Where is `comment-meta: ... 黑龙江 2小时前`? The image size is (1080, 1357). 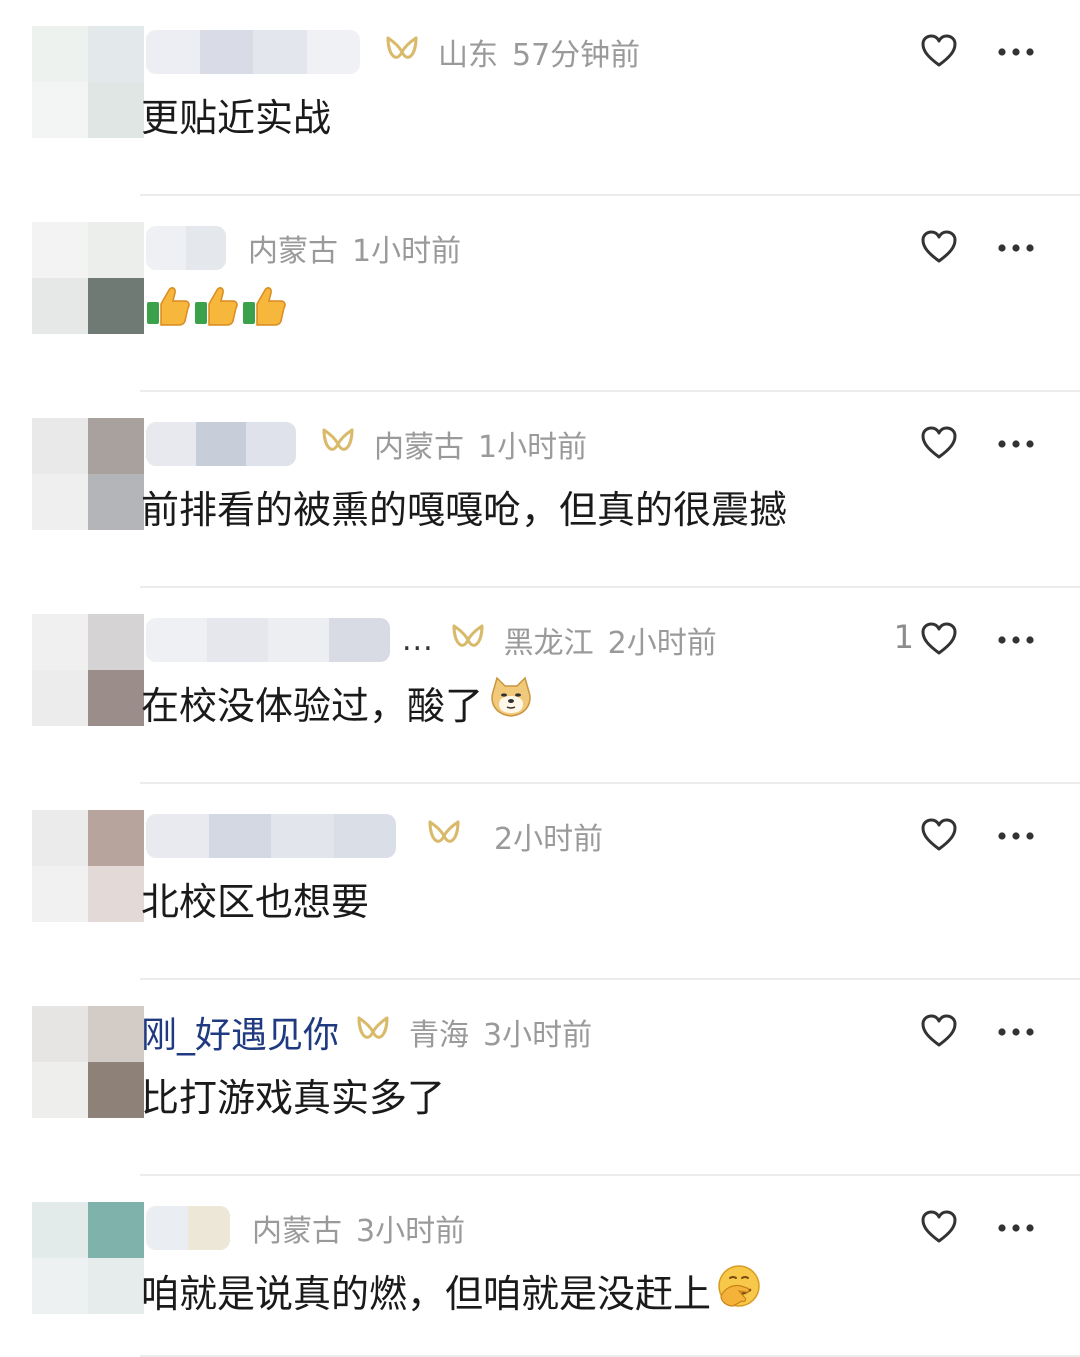
comment-meta: ... 黑龙江 2小时前 is located at coordinates (552, 640).